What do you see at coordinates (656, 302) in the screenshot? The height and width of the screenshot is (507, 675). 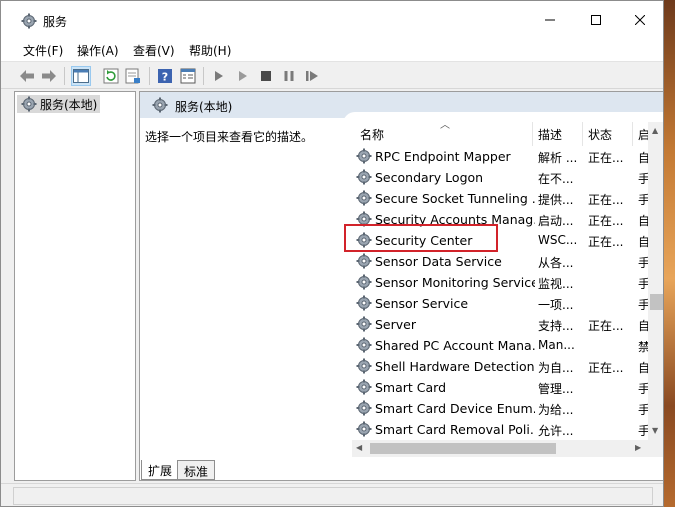 I see `vertical-scroll-thumb` at bounding box center [656, 302].